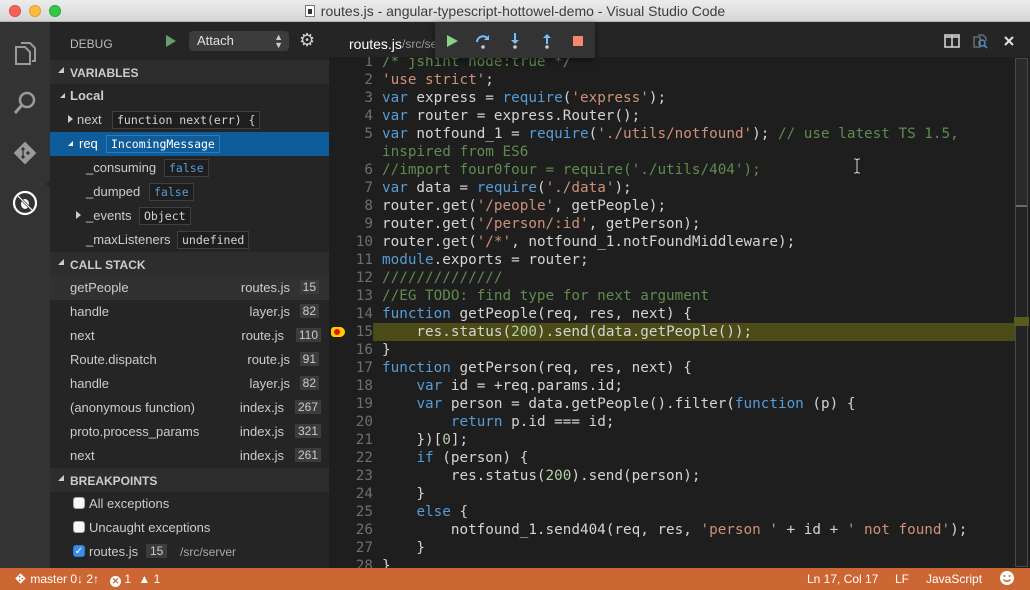  I want to click on variable-row: _maxListeners undefined, so click(189, 240).